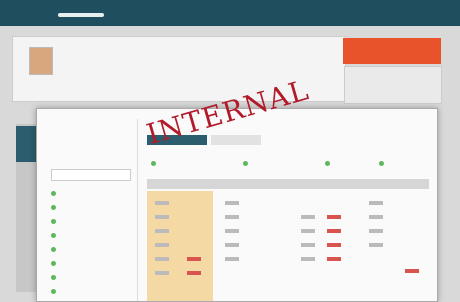 This screenshot has height=302, width=460. Describe the element at coordinates (230, 13) in the screenshot. I see `top-navigation-bar` at that location.